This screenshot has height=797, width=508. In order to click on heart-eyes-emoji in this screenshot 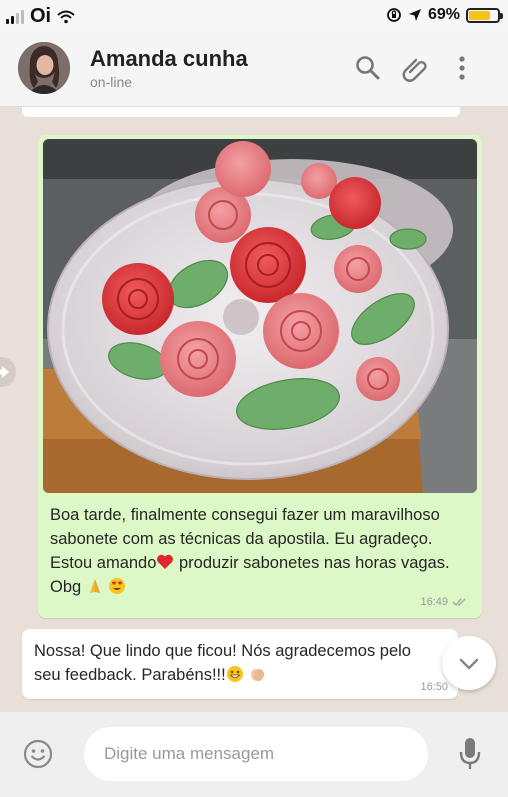, I will do `click(117, 586)`.